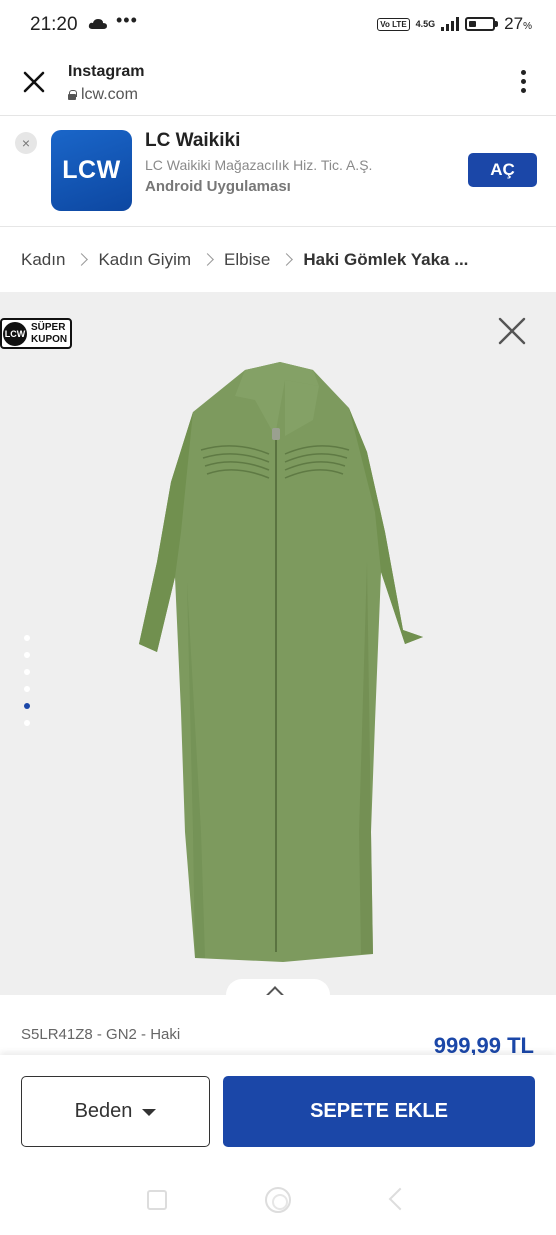 The width and height of the screenshot is (556, 1235). Describe the element at coordinates (259, 165) in the screenshot. I see `app-publisher: LC Waikiki Mağazacılık Hiz. Tic. A.Ş.` at that location.